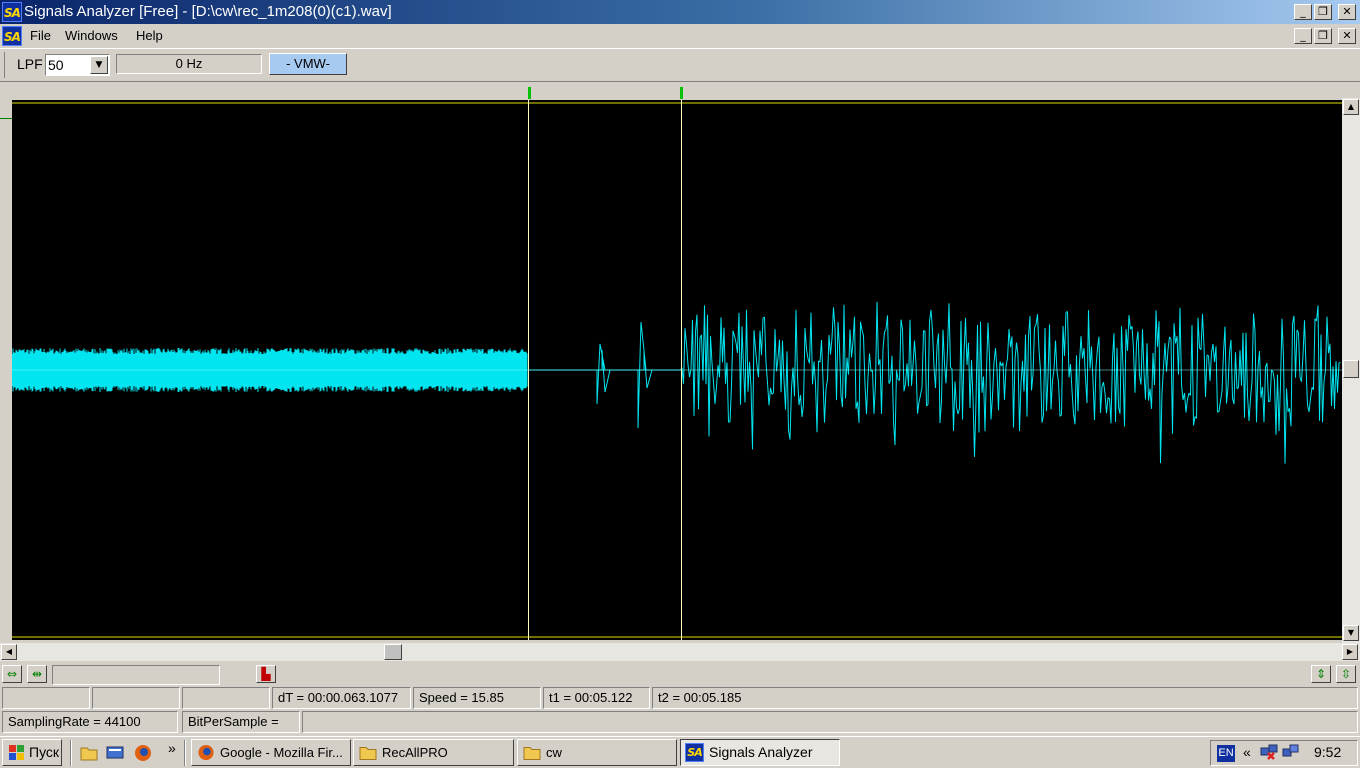 Image resolution: width=1360 pixels, height=768 pixels. Describe the element at coordinates (71, 753) in the screenshot. I see `taskbar-separator` at that location.